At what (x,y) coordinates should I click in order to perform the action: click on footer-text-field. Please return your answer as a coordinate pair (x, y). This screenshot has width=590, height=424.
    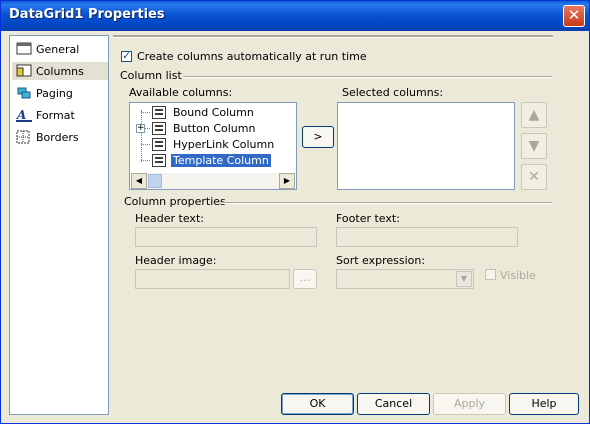
    Looking at the image, I should click on (427, 237).